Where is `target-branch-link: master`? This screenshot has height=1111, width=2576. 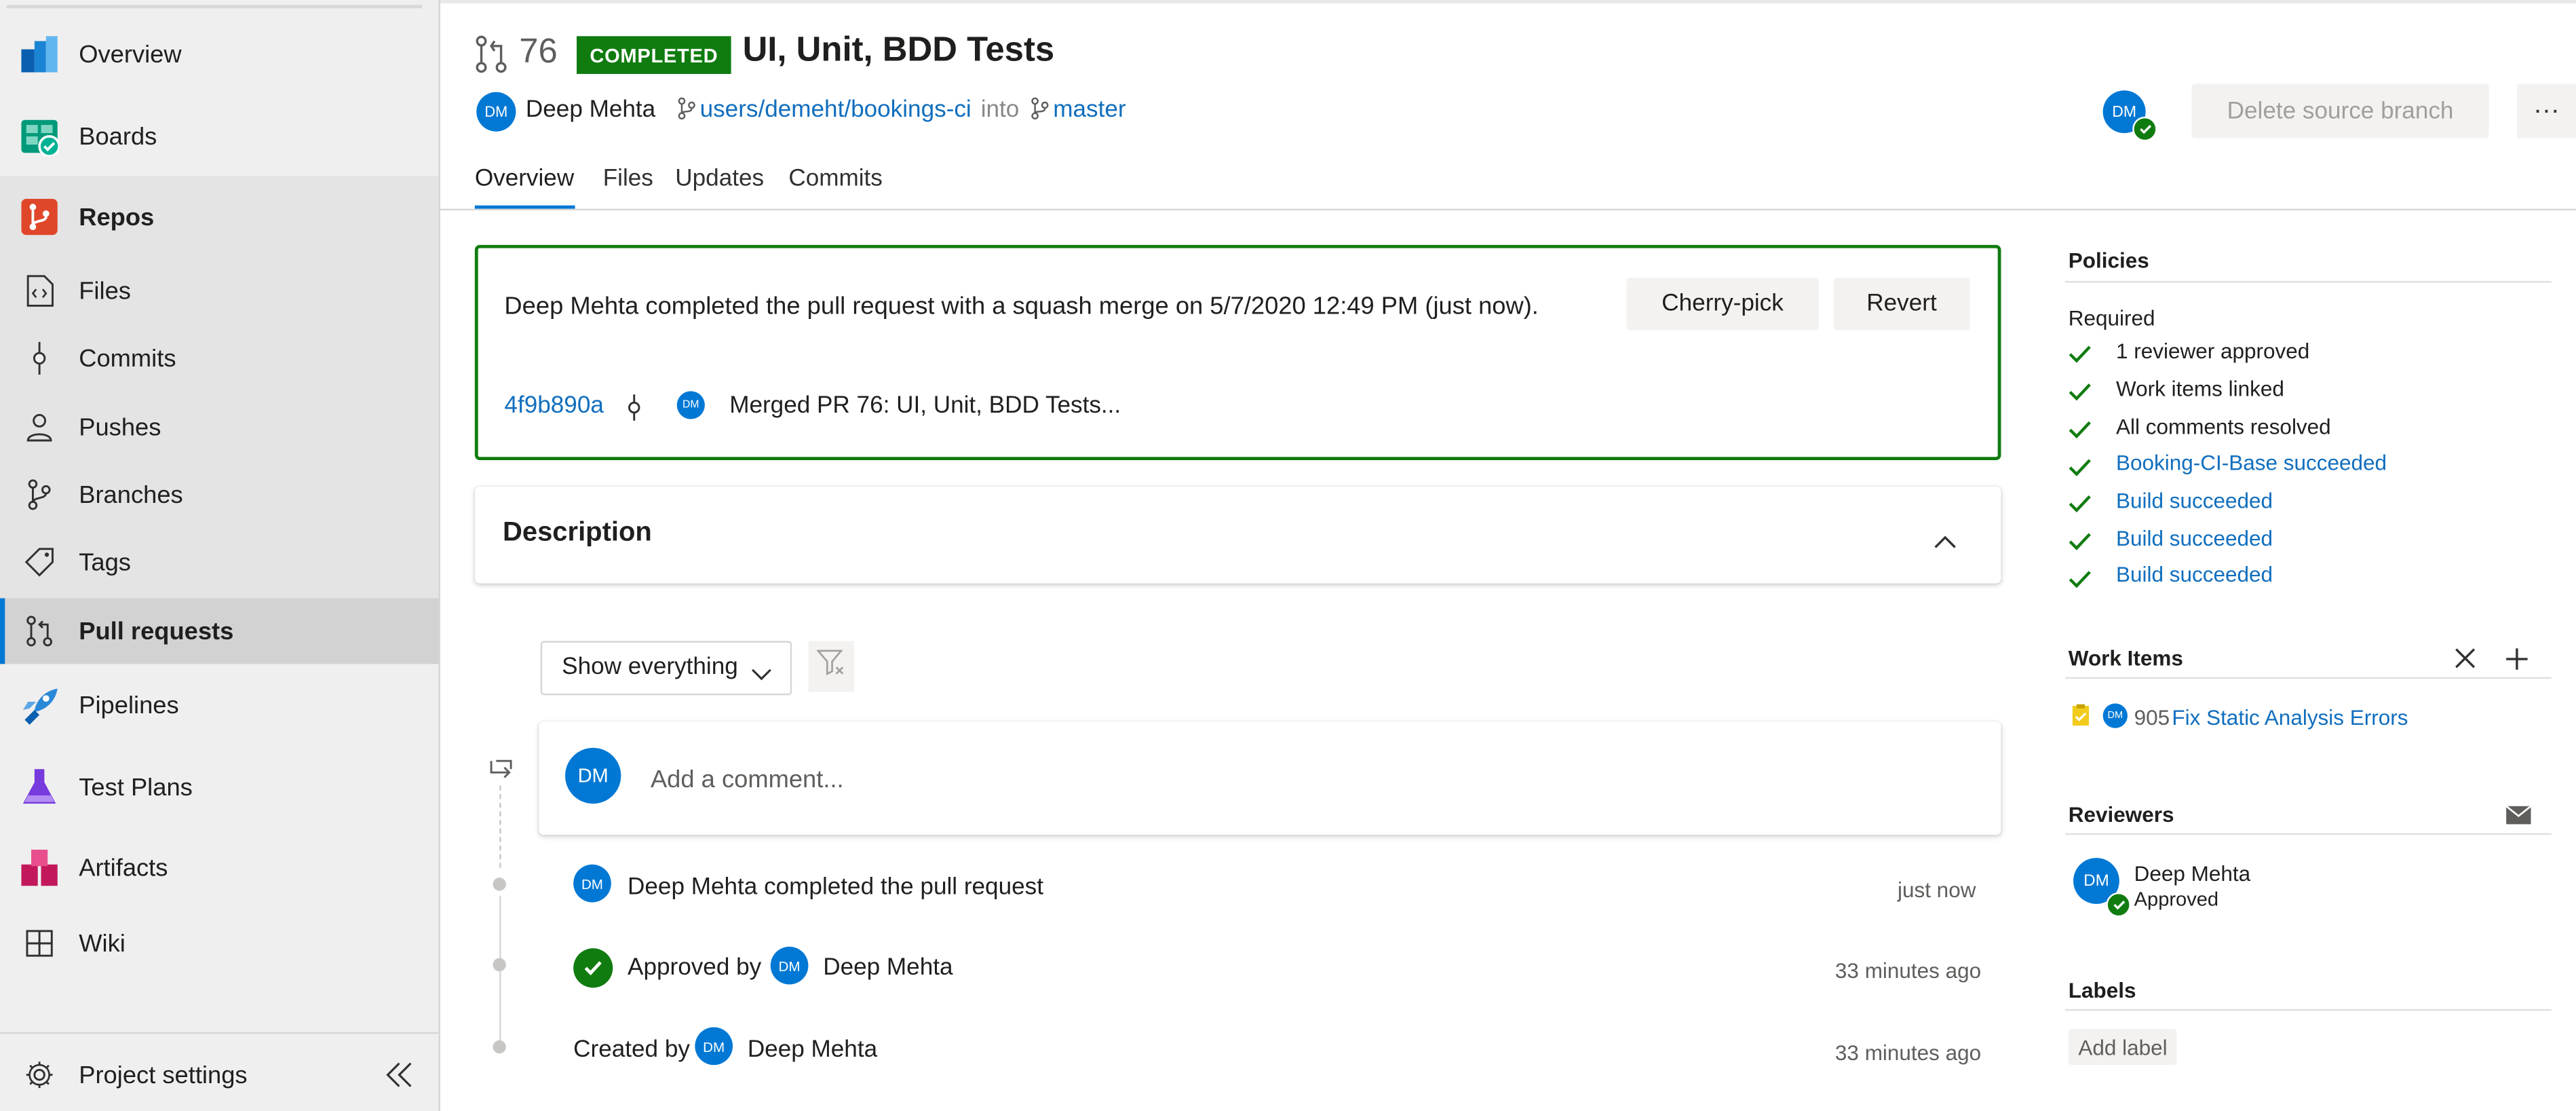 target-branch-link: master is located at coordinates (1078, 110).